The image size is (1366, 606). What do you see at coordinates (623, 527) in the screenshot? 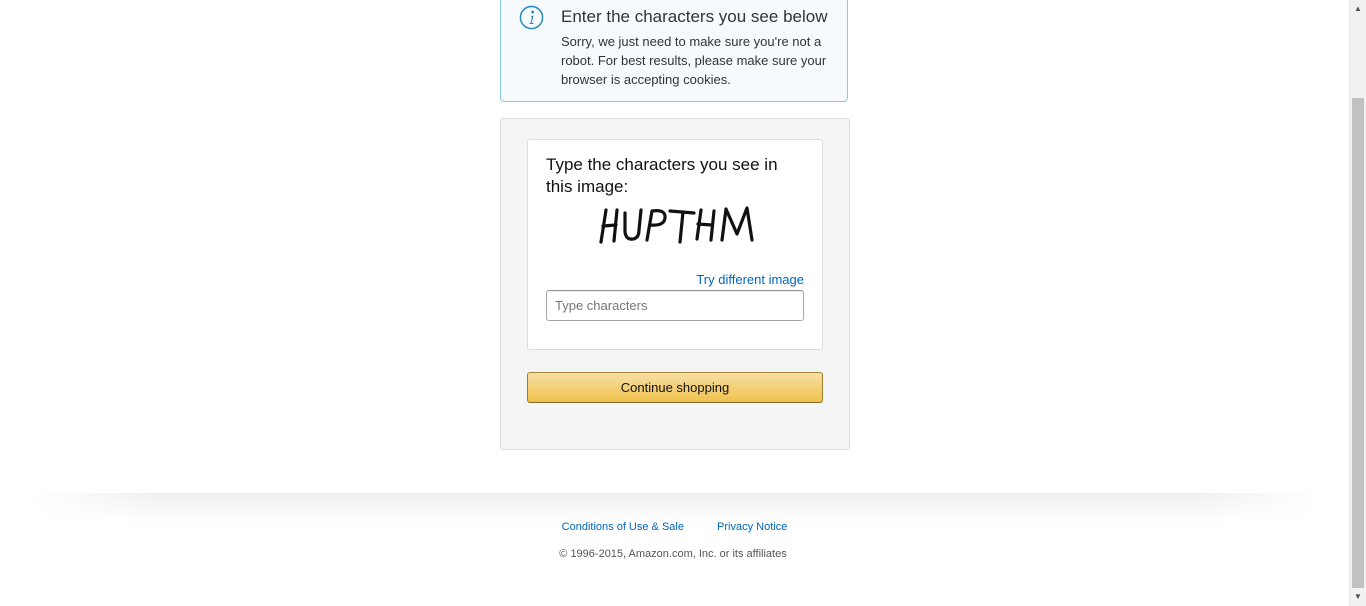
I see `conditions-of-use-link: Conditions of Use & Sale` at bounding box center [623, 527].